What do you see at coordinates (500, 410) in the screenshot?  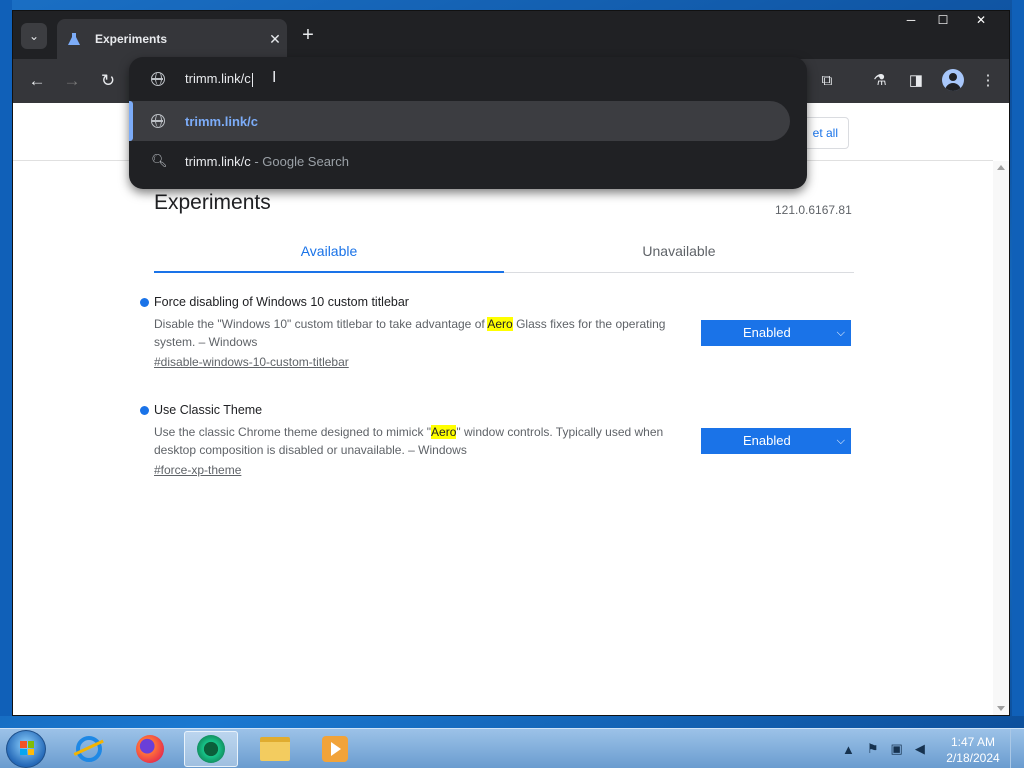 I see `experiment-name: Use Classic Theme` at bounding box center [500, 410].